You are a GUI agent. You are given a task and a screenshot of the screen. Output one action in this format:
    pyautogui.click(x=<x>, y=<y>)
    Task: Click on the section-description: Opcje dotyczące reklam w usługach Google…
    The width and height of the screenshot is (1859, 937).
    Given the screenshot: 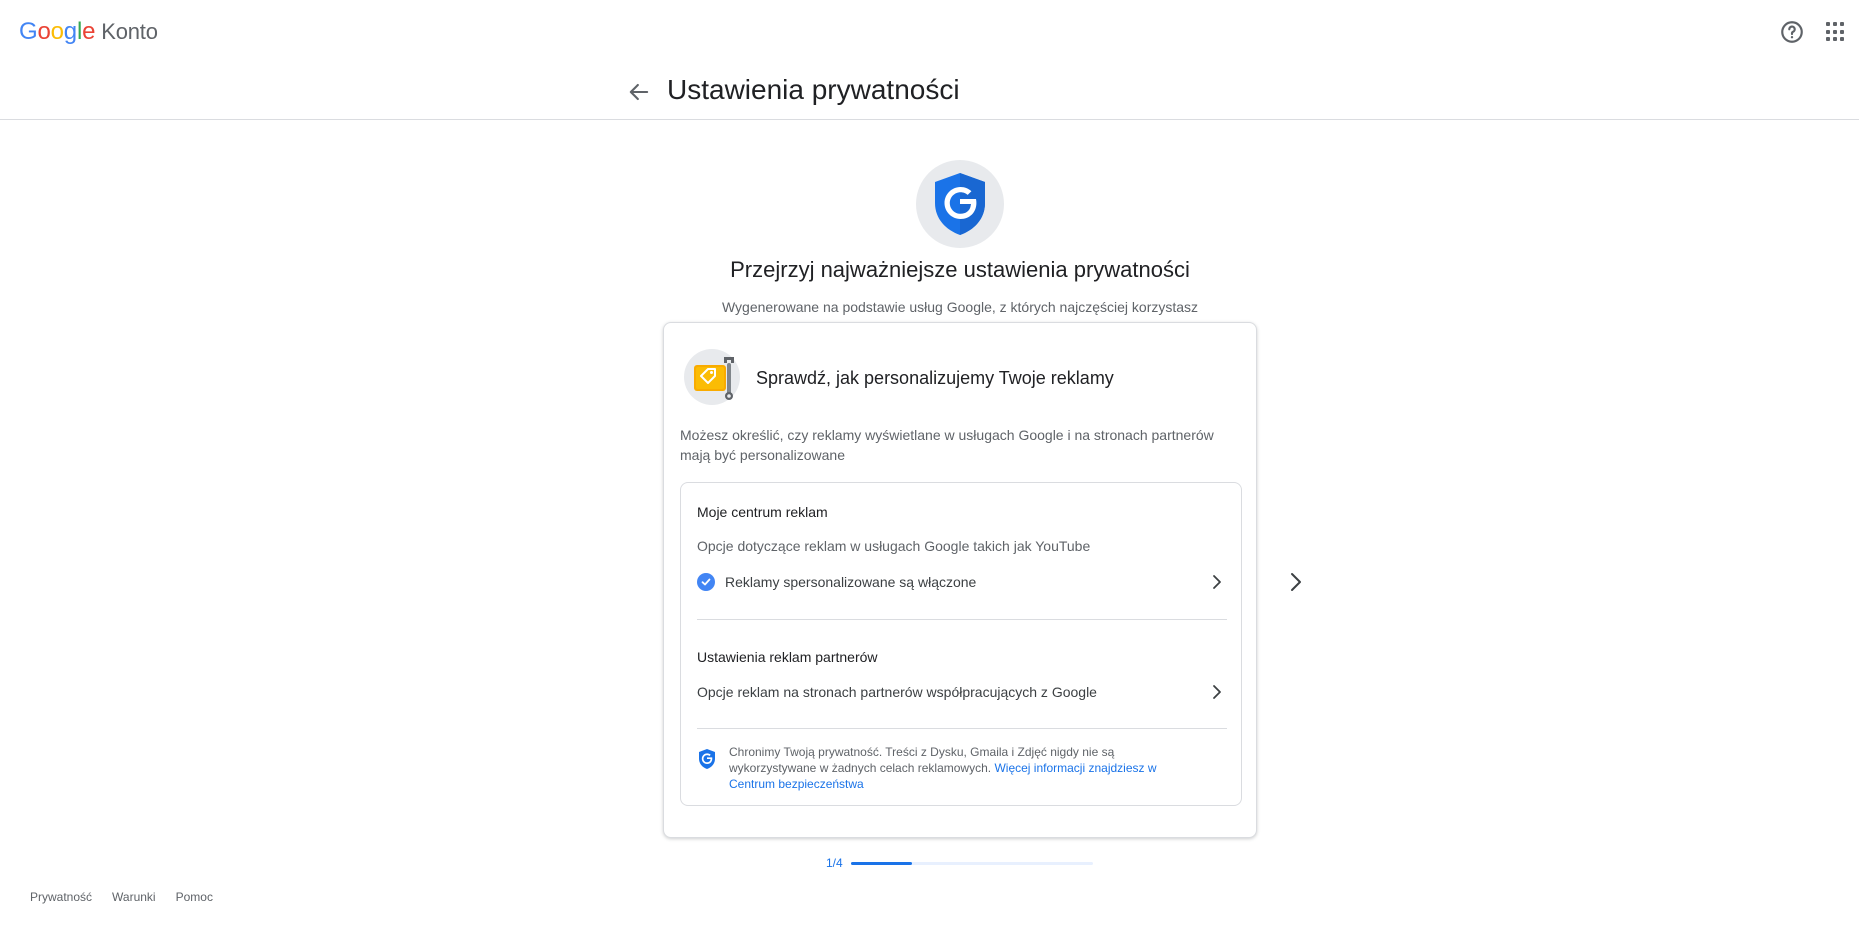 What is the action you would take?
    pyautogui.click(x=894, y=546)
    